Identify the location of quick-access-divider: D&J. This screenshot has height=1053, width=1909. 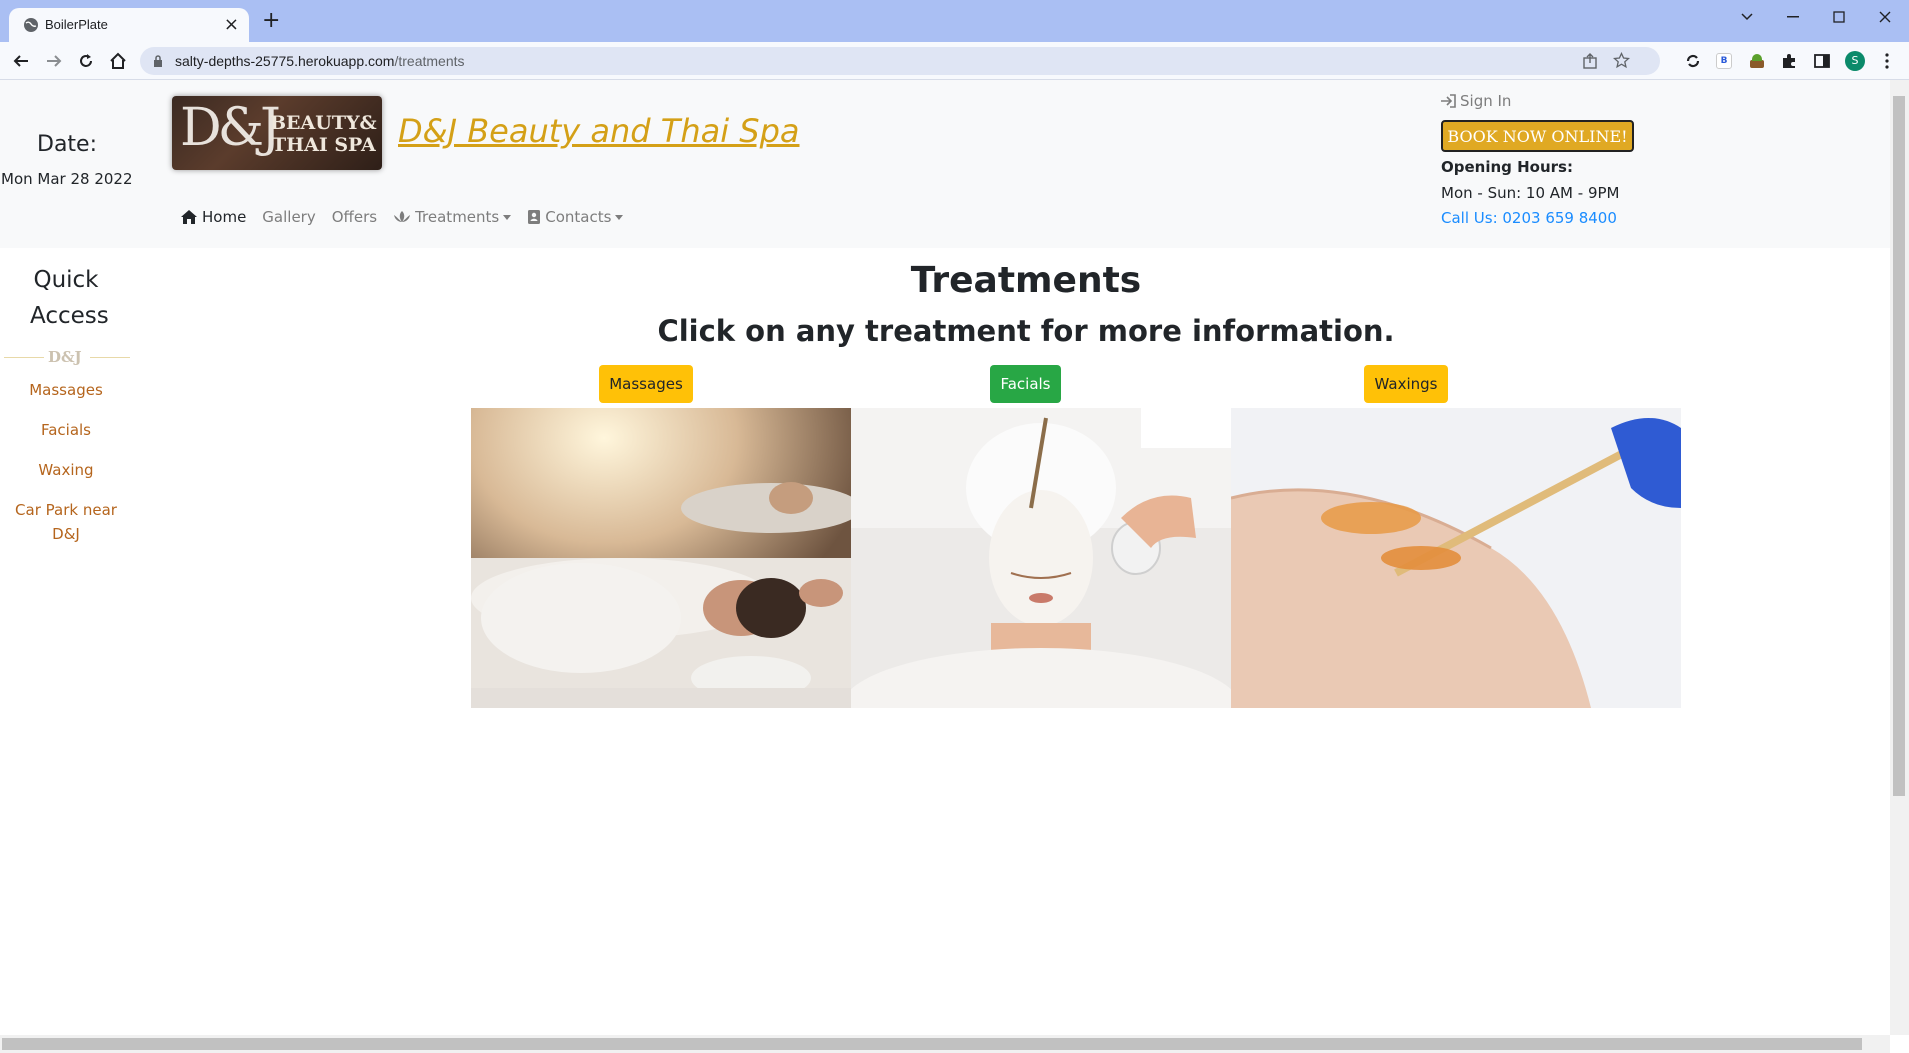
(67, 358).